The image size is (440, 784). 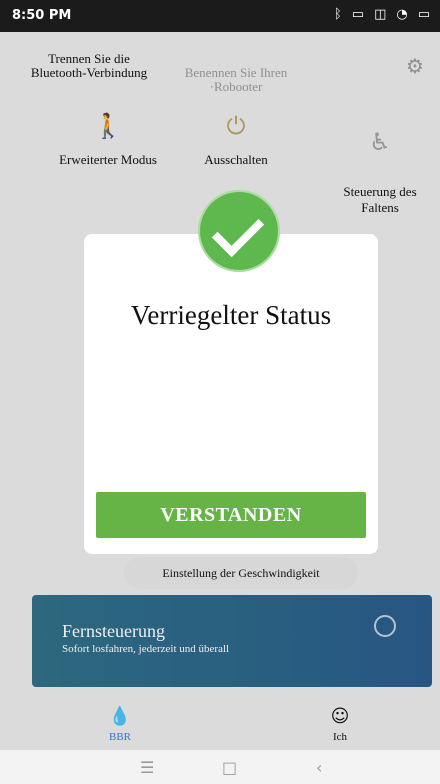 What do you see at coordinates (358, 14) in the screenshot?
I see `sim-icon: ▭` at bounding box center [358, 14].